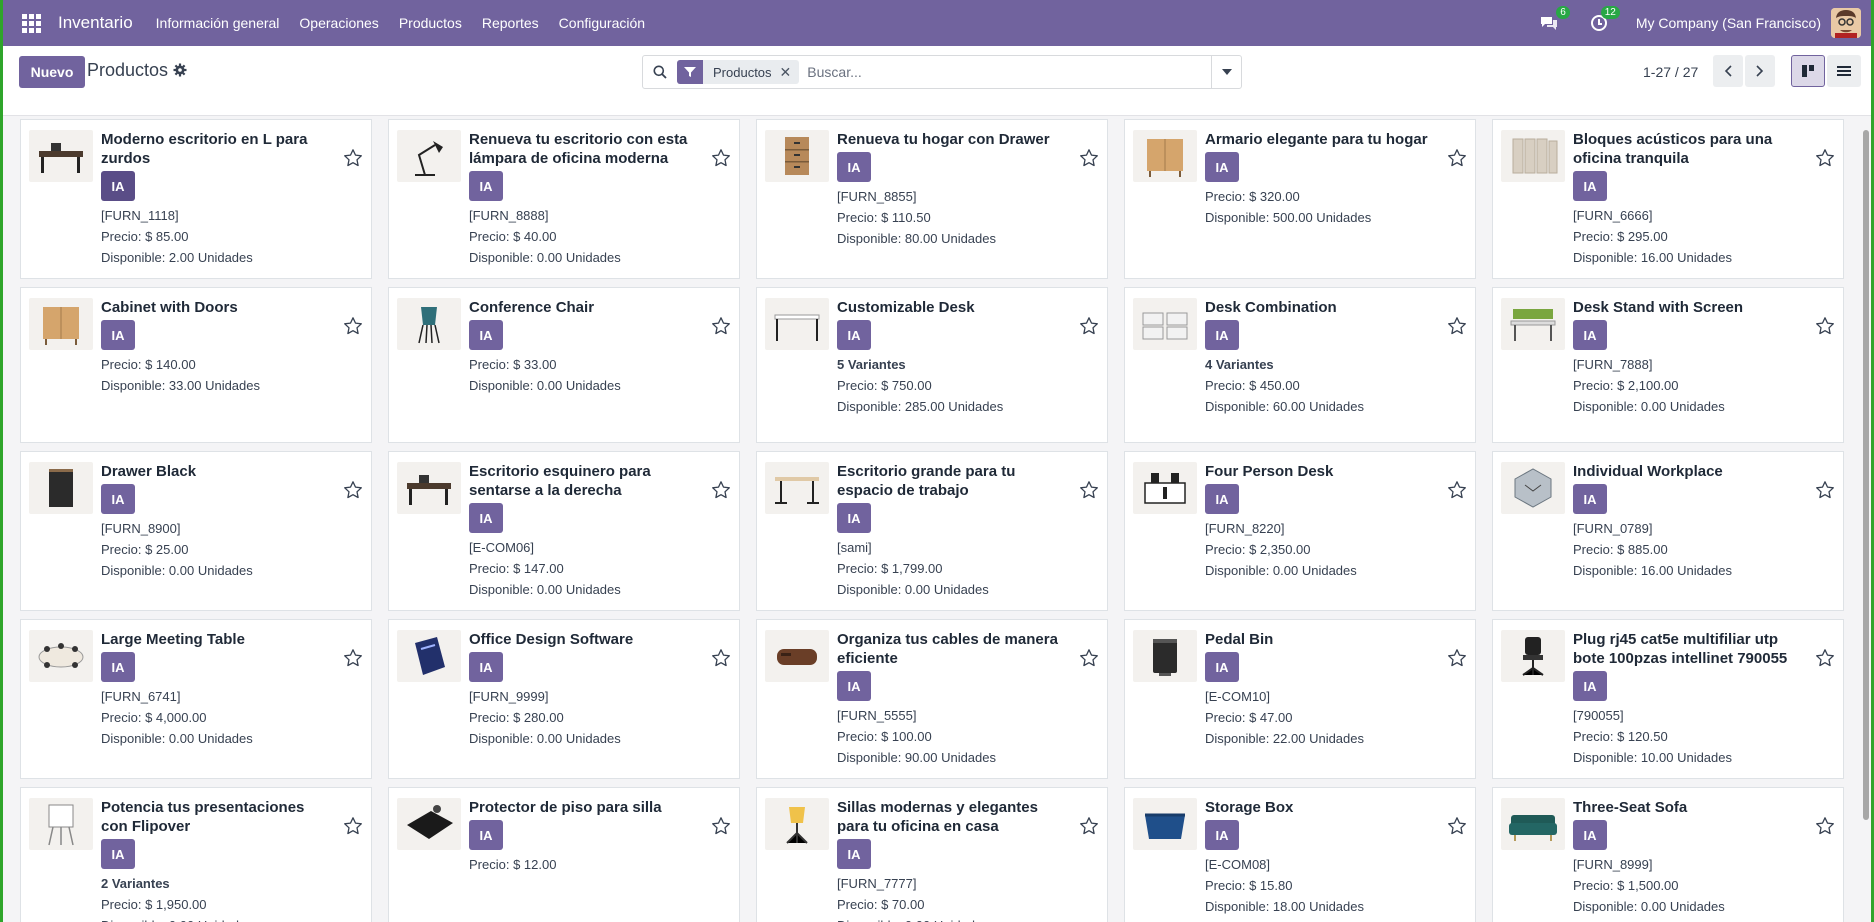 The height and width of the screenshot is (922, 1874). What do you see at coordinates (602, 23) in the screenshot?
I see `menu-configuracion: Configuración` at bounding box center [602, 23].